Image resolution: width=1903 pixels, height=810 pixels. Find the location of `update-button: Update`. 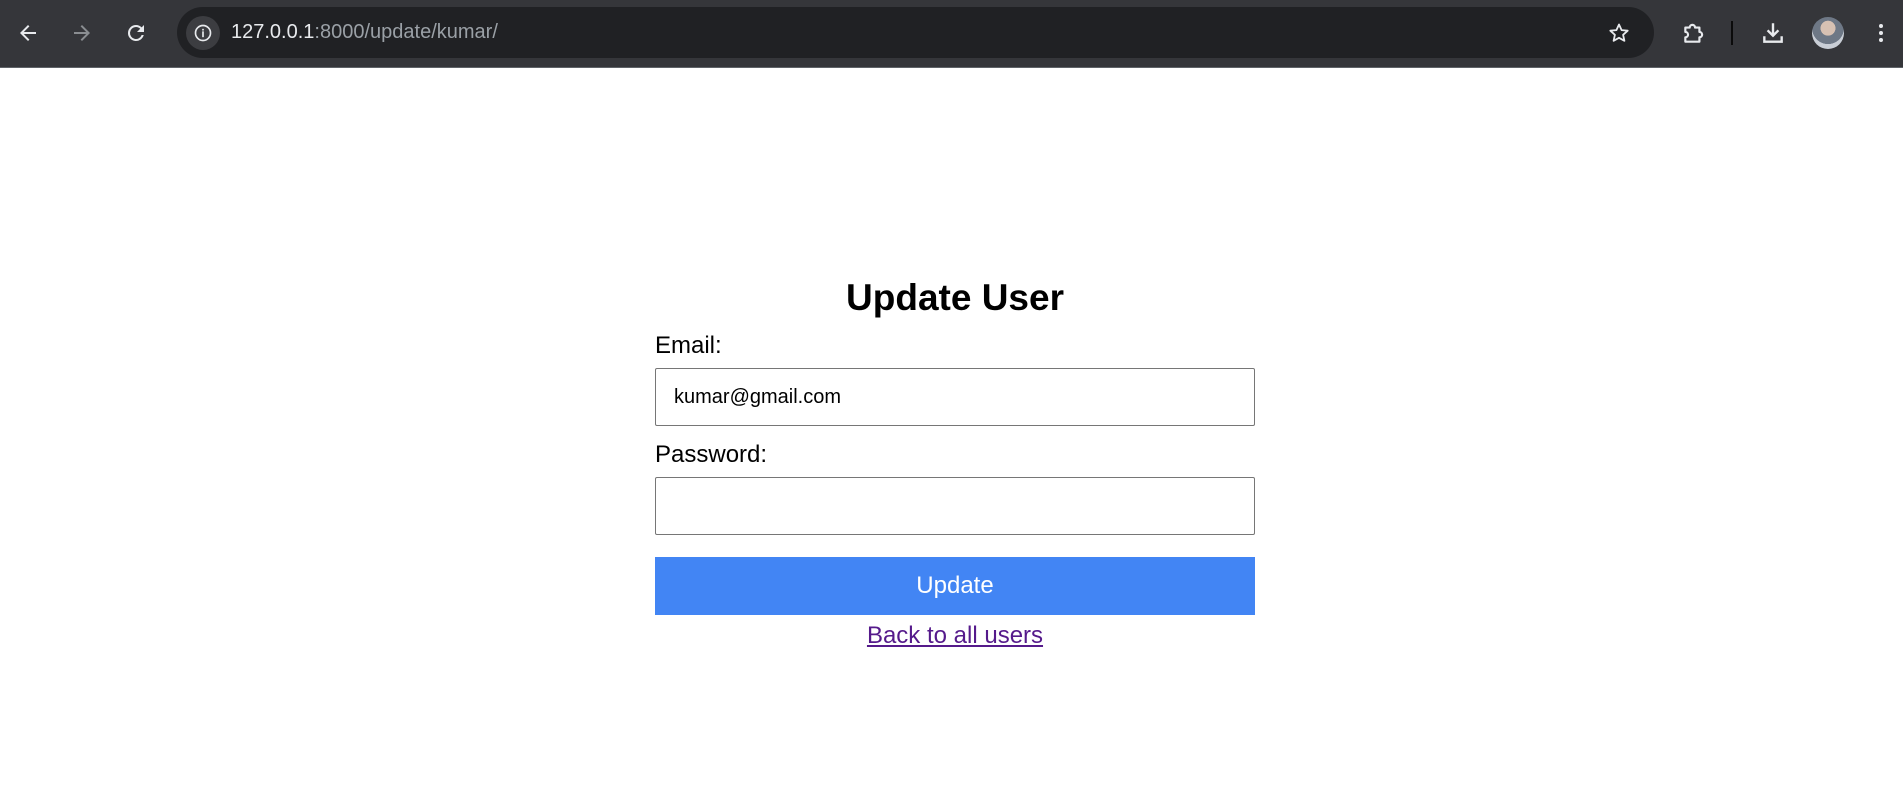

update-button: Update is located at coordinates (955, 586).